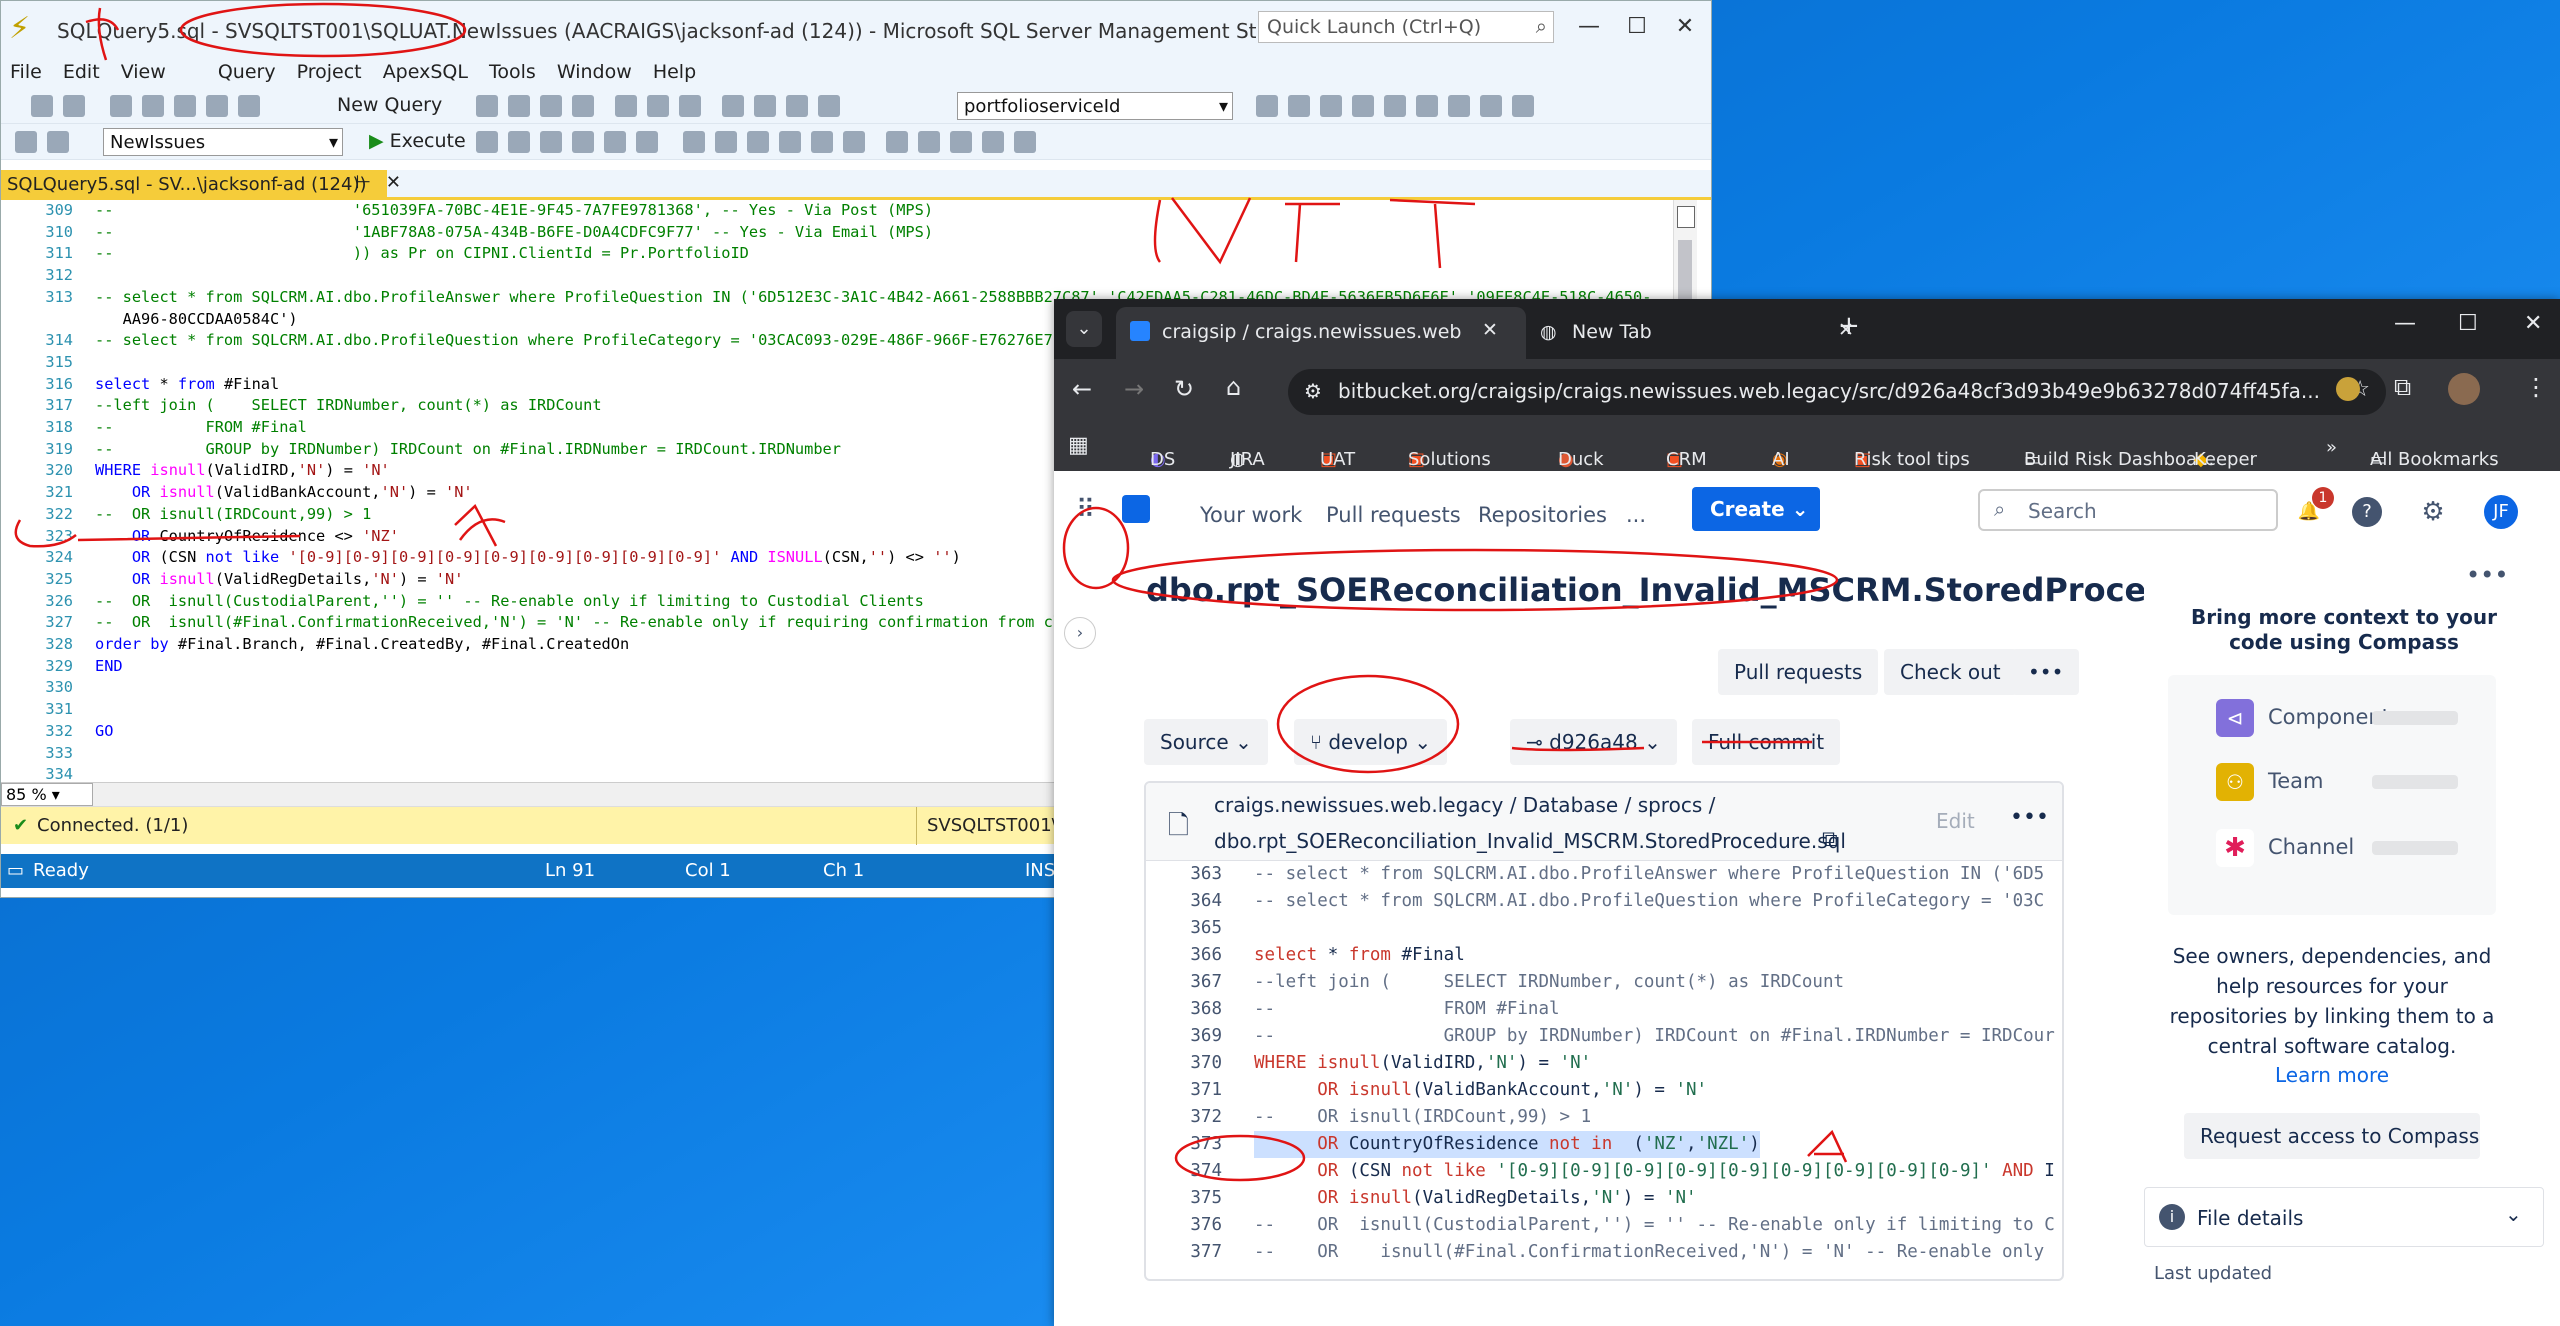  What do you see at coordinates (551, 106) in the screenshot?
I see `xmla-query-icon` at bounding box center [551, 106].